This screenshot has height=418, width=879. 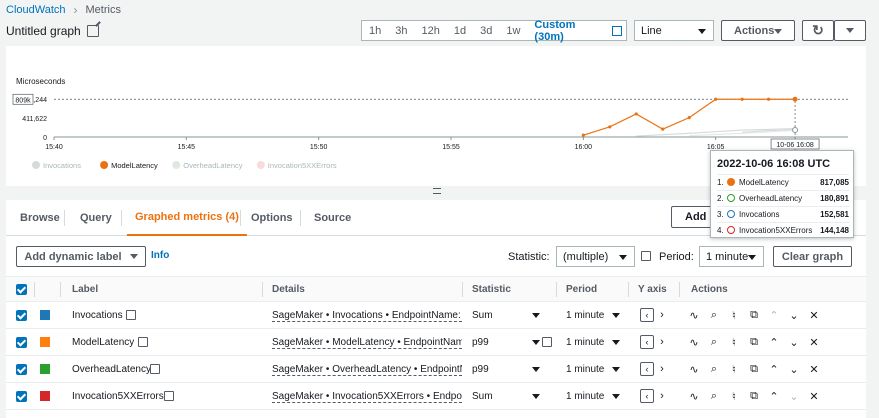 What do you see at coordinates (40, 218) in the screenshot?
I see `tab-browse: Browse` at bounding box center [40, 218].